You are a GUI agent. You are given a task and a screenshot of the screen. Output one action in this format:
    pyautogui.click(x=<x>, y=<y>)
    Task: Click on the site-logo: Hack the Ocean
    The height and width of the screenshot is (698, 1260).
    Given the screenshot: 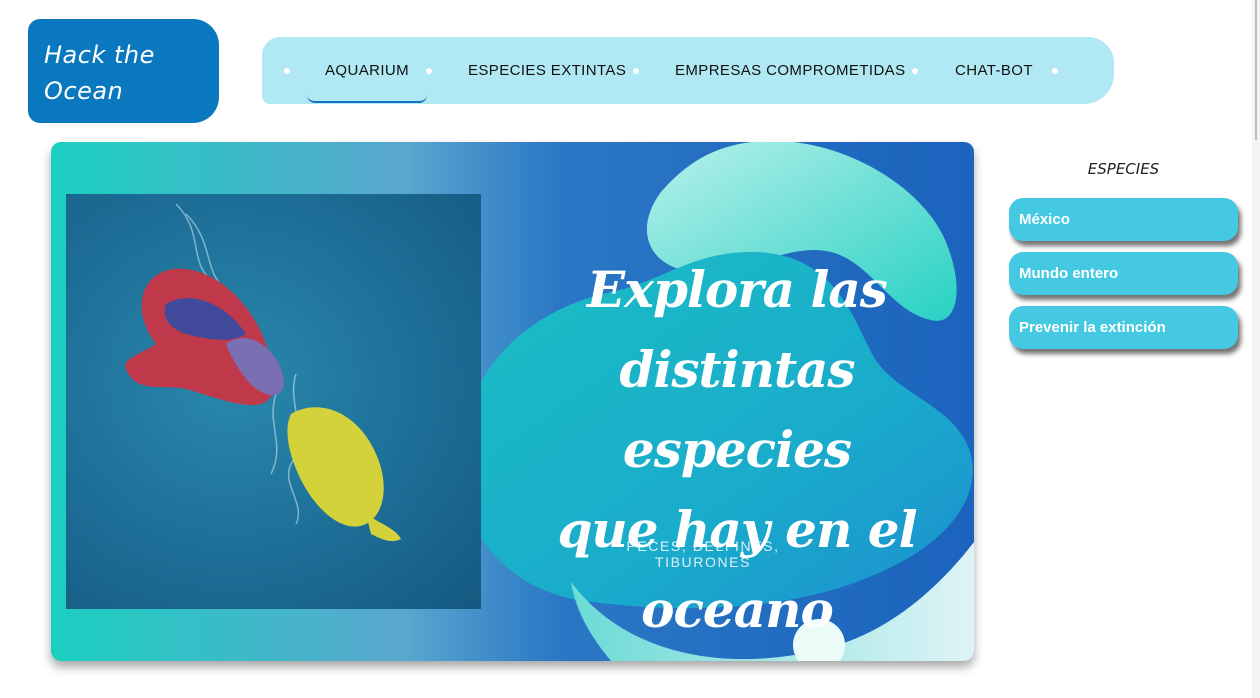 What is the action you would take?
    pyautogui.click(x=123, y=71)
    